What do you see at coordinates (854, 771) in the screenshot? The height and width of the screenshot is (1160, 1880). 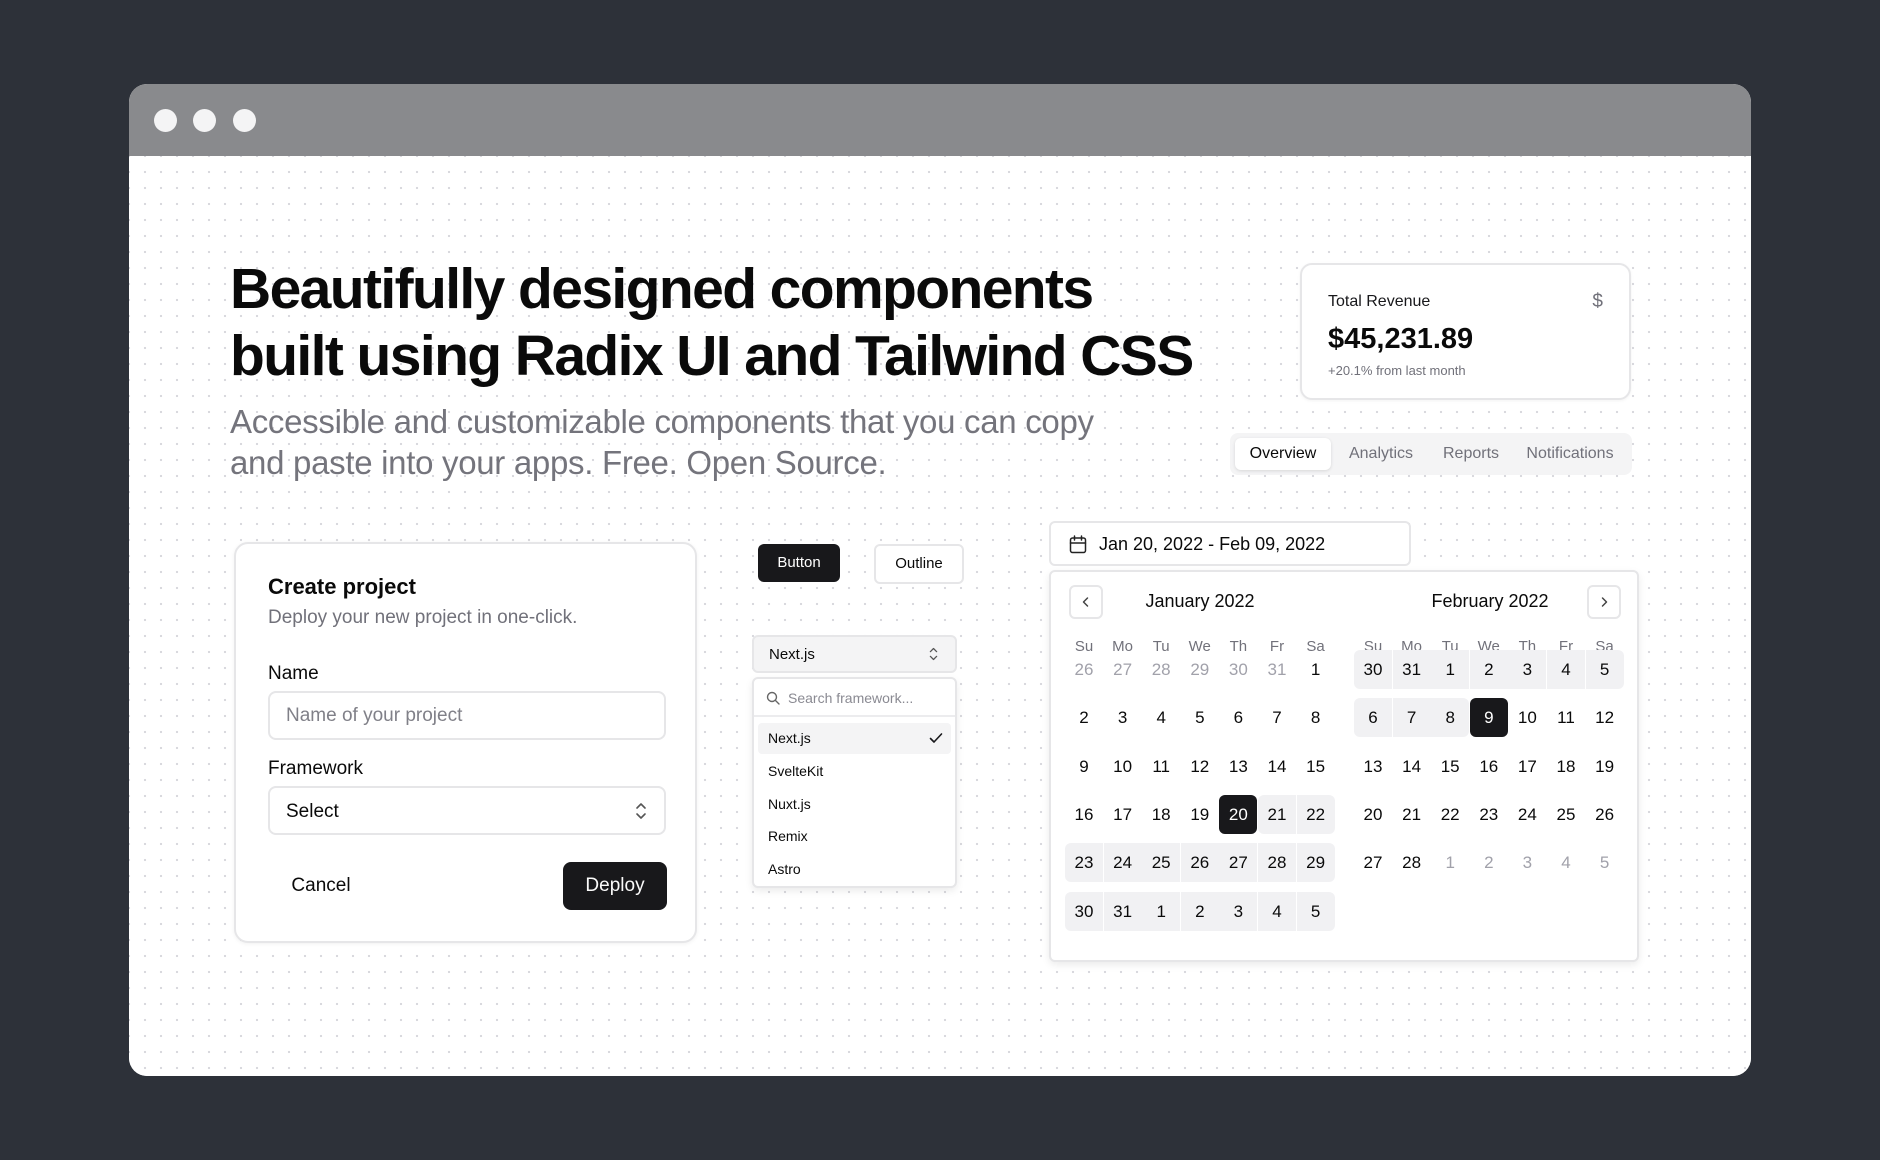 I see `combobox-option-sveltekit: SvelteKit` at bounding box center [854, 771].